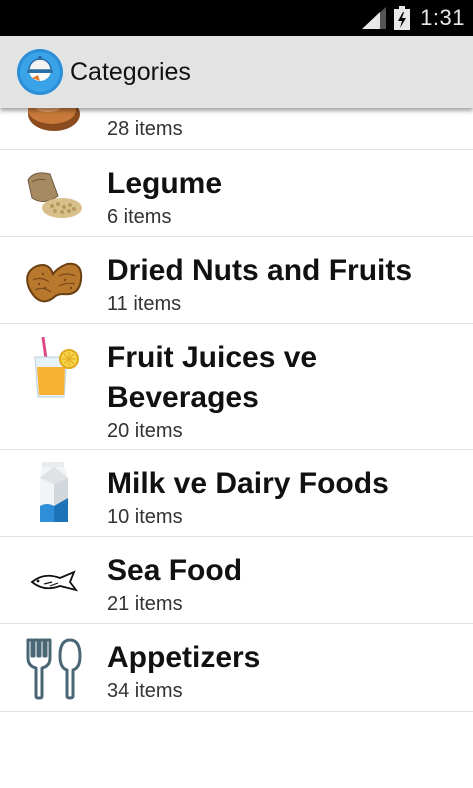 The image size is (473, 788). Describe the element at coordinates (54, 194) in the screenshot. I see `grain-sack-icon` at that location.